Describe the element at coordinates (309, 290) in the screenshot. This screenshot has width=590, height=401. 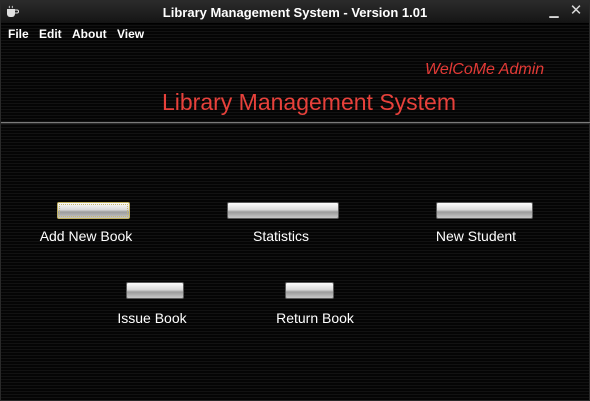
I see `return-book-button` at that location.